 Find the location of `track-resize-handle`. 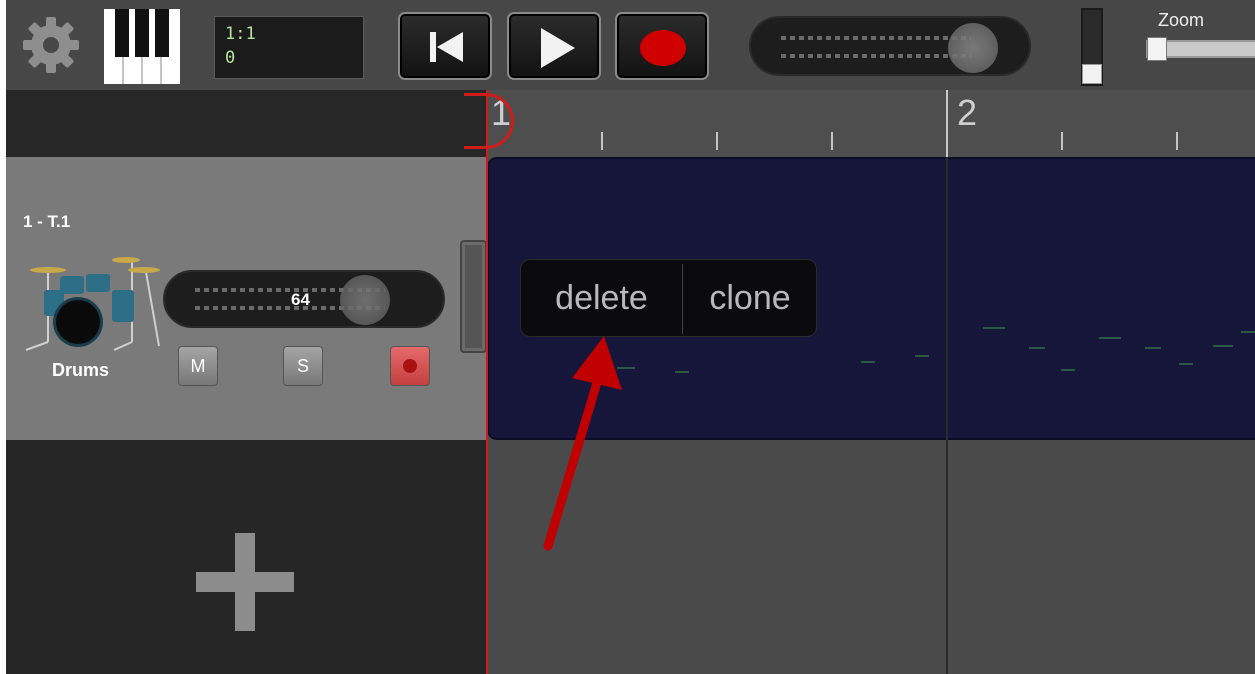

track-resize-handle is located at coordinates (473, 296).